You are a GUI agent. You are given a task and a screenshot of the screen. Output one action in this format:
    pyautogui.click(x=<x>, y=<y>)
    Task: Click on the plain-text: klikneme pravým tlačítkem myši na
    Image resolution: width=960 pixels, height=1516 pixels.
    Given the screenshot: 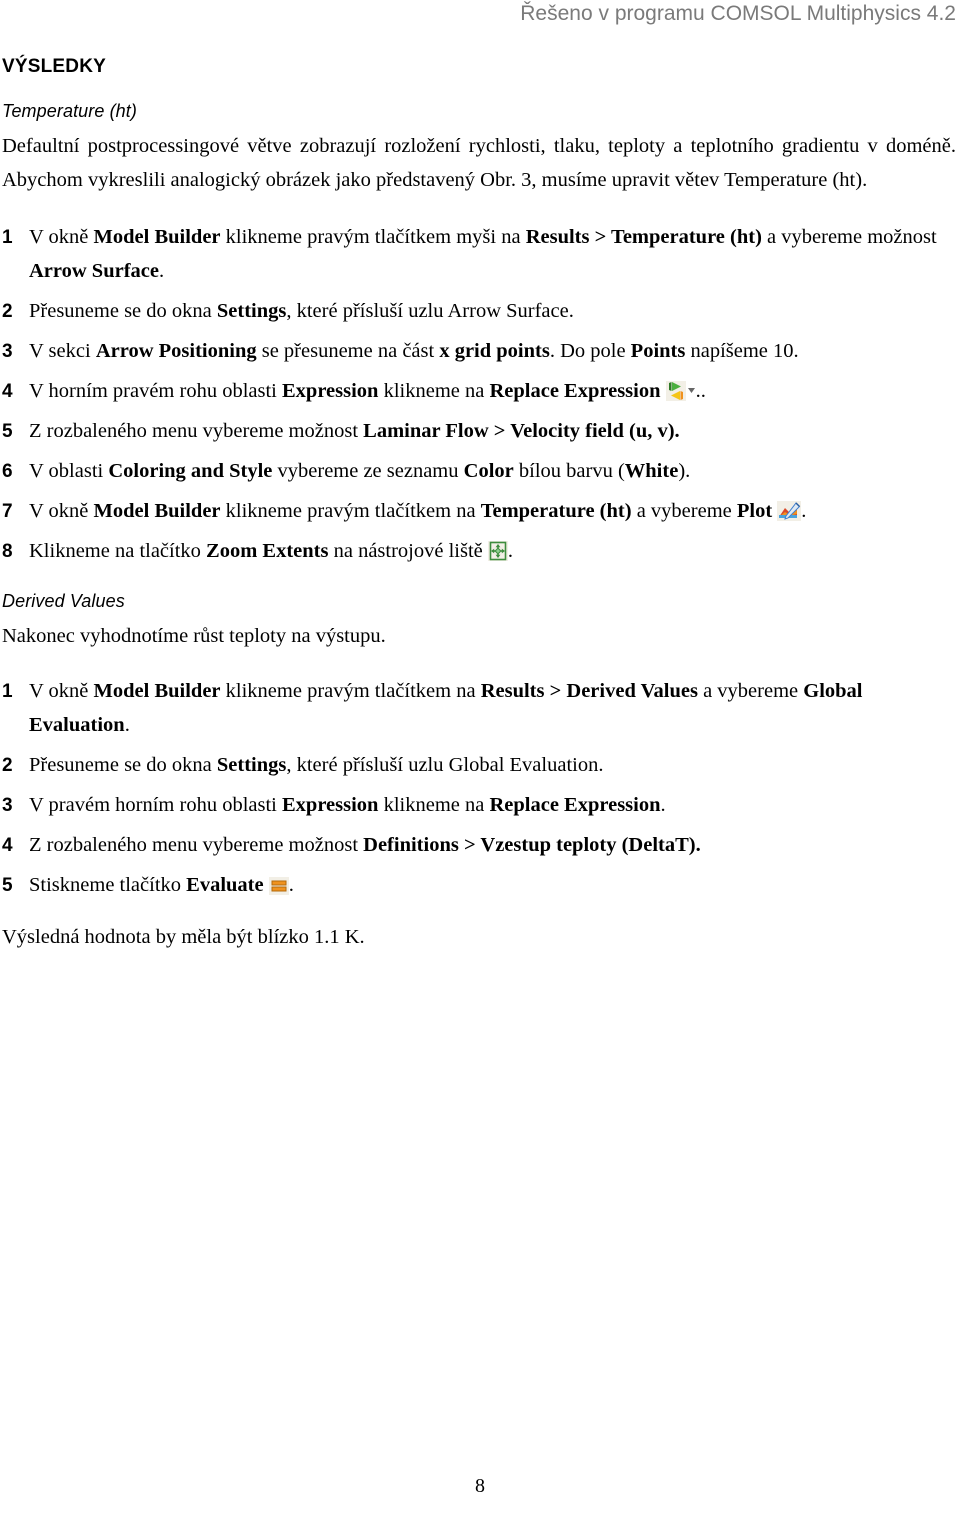 What is the action you would take?
    pyautogui.click(x=373, y=237)
    